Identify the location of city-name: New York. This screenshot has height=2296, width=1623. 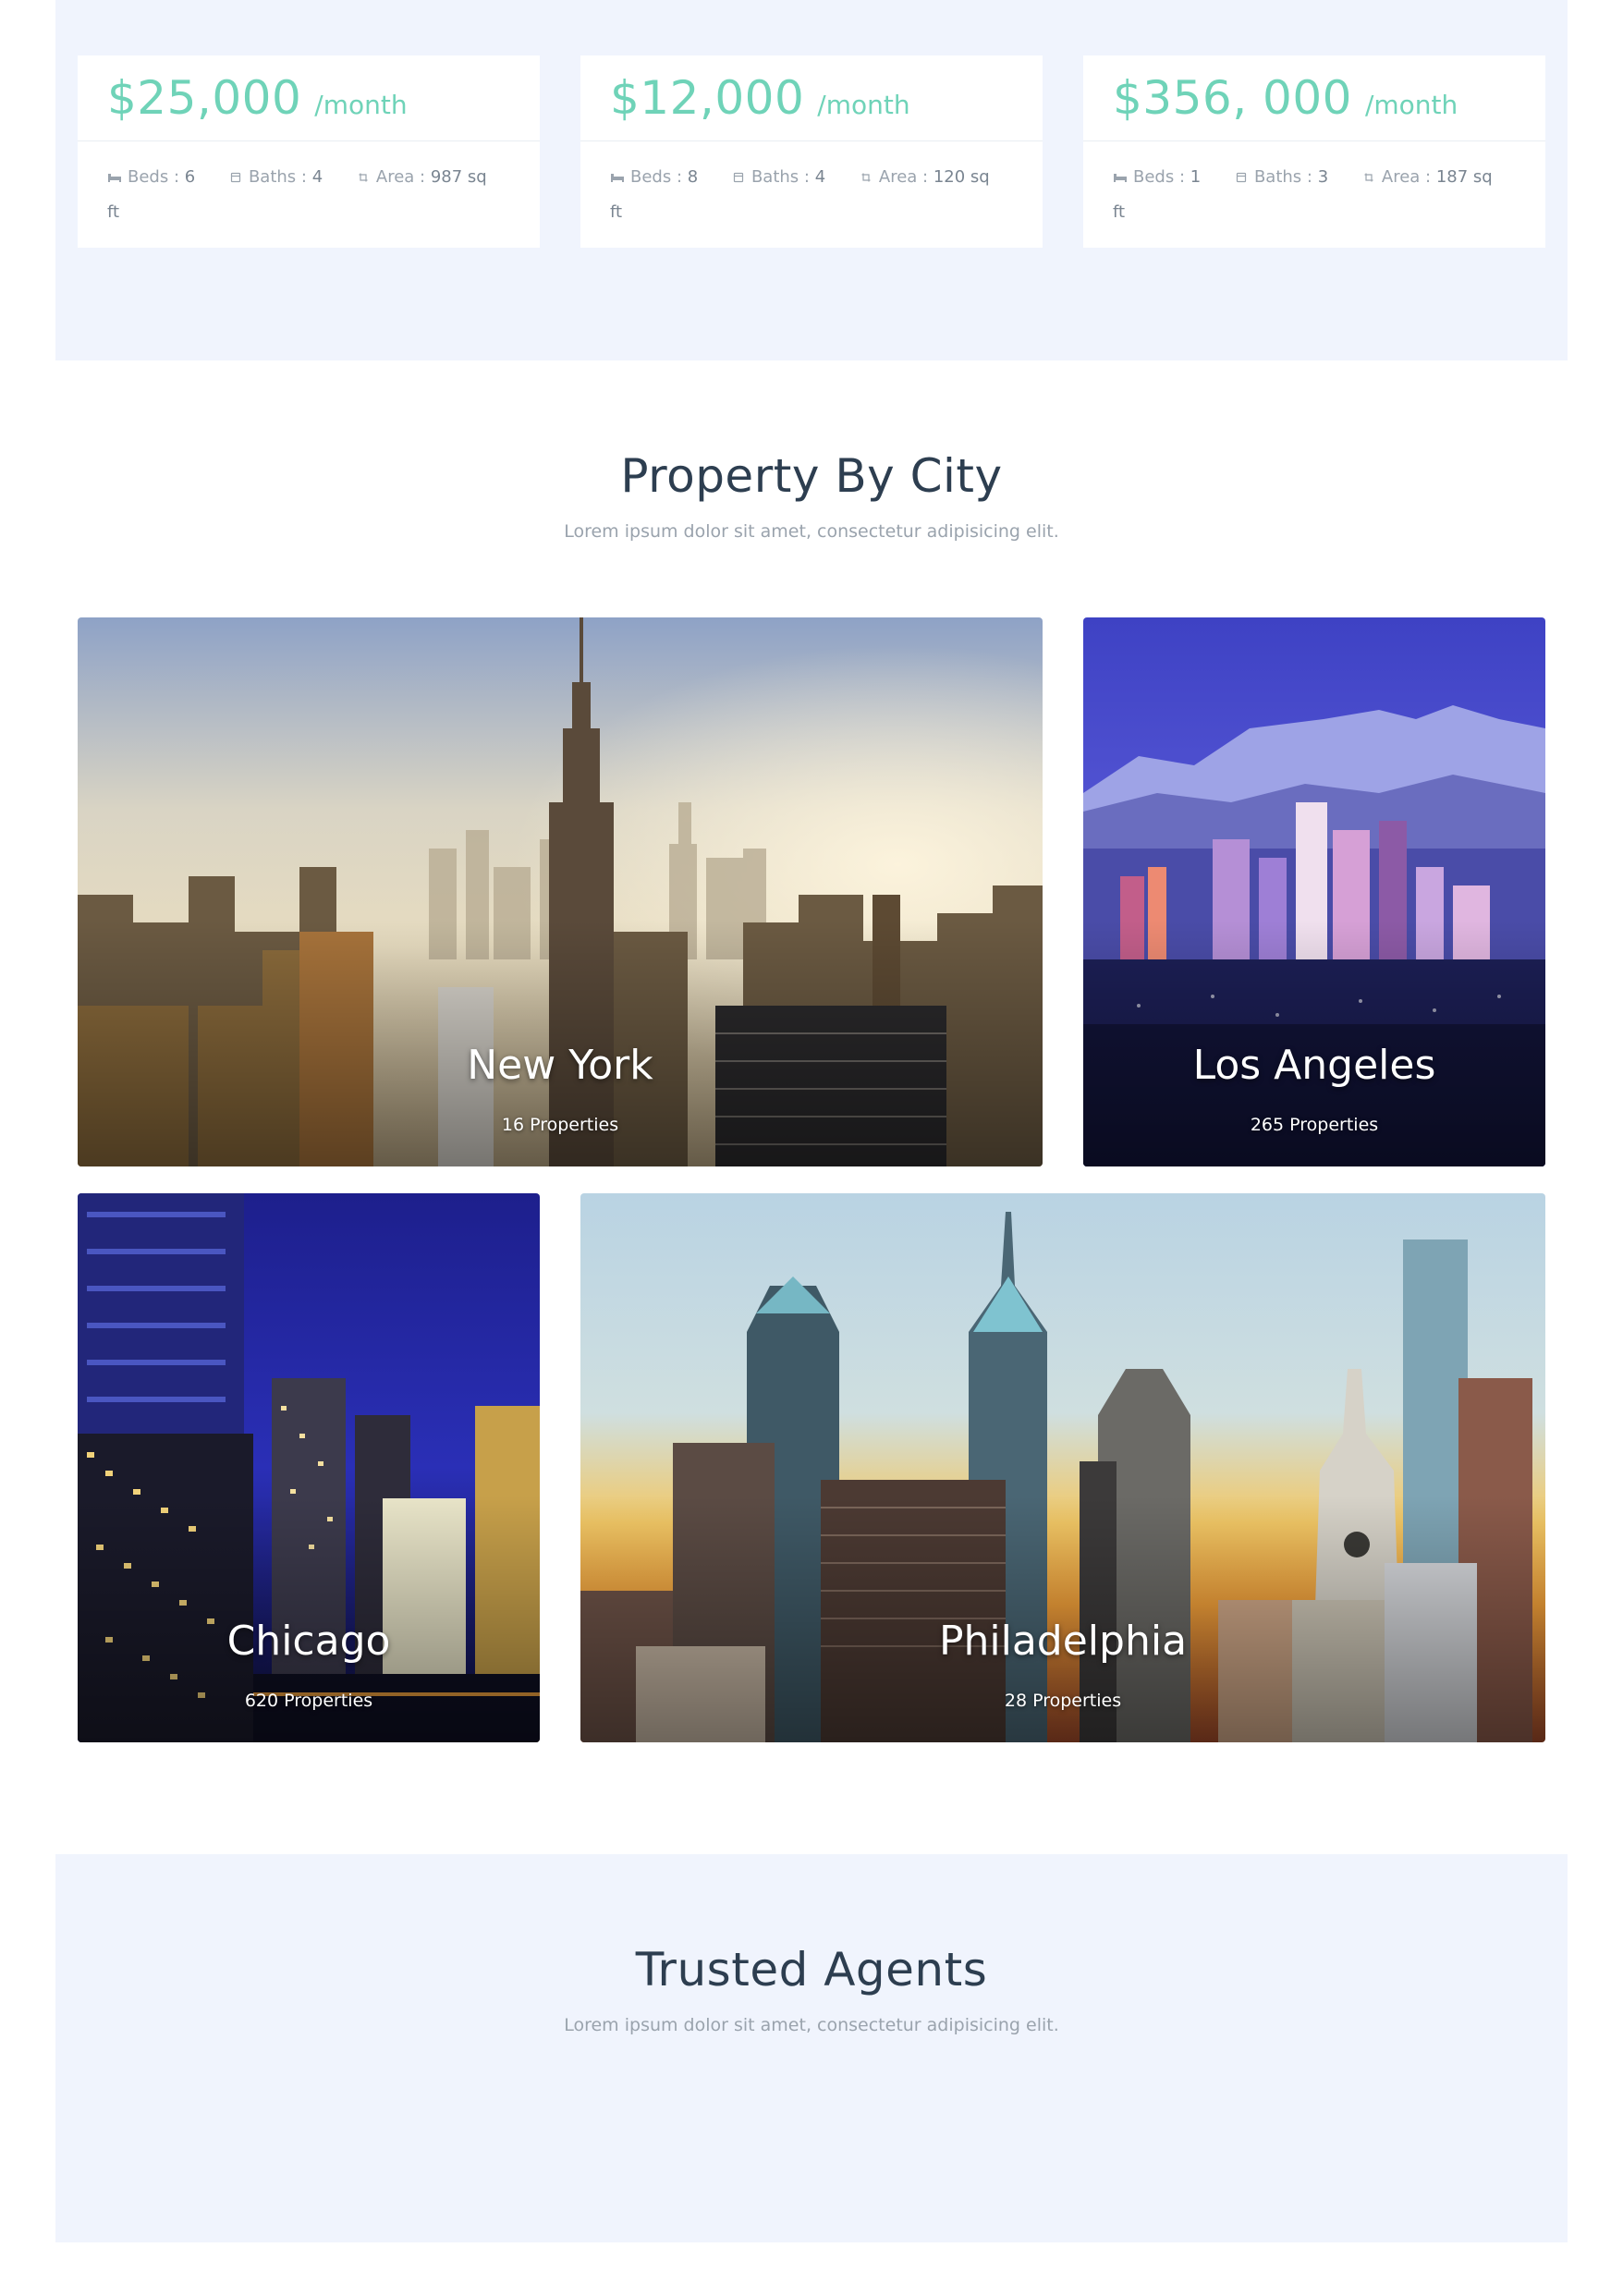
(560, 1065).